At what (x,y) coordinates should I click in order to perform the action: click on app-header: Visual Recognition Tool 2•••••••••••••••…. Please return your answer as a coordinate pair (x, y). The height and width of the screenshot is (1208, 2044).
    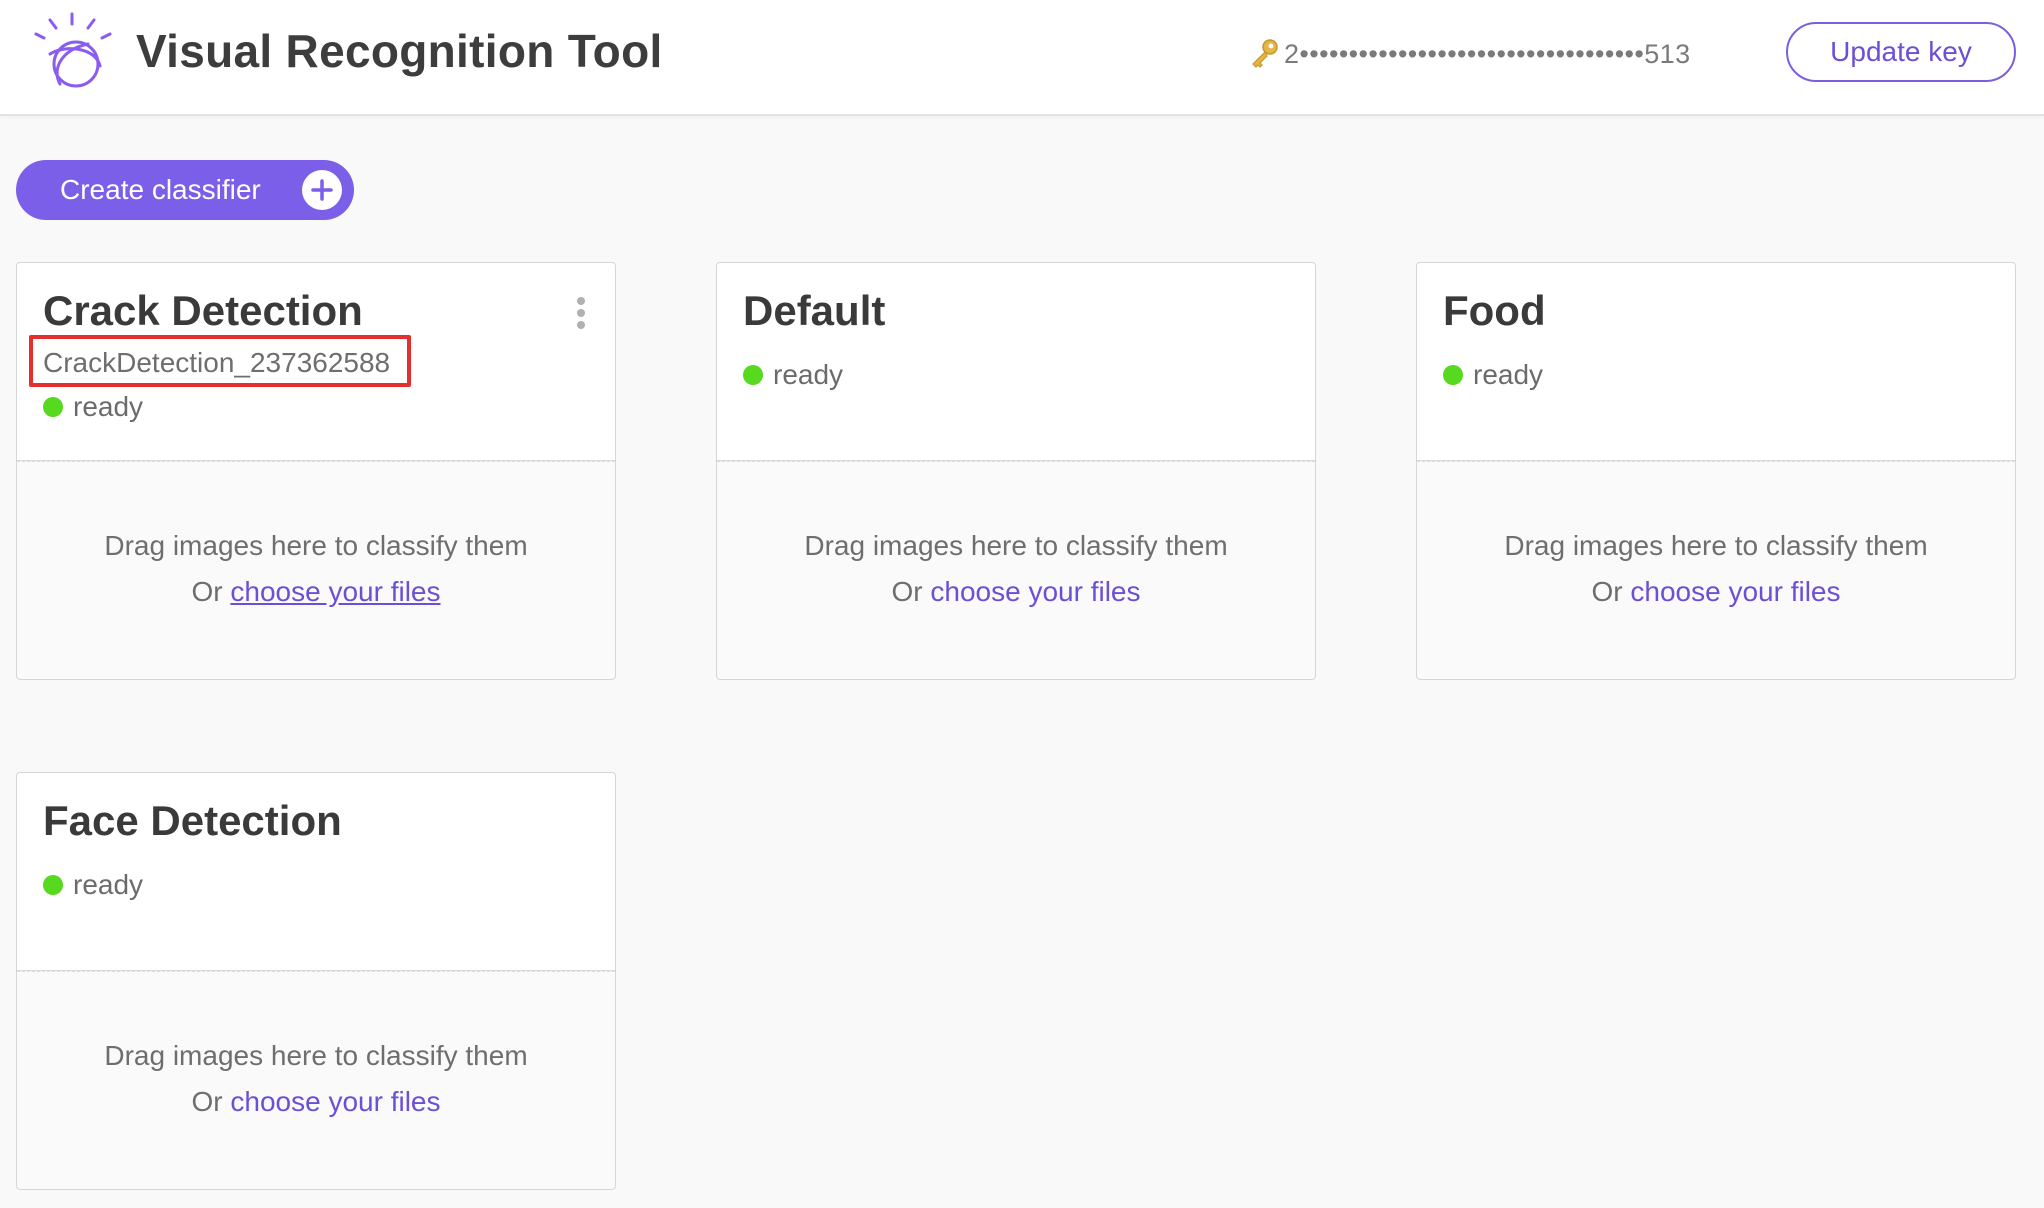
    Looking at the image, I should click on (1022, 58).